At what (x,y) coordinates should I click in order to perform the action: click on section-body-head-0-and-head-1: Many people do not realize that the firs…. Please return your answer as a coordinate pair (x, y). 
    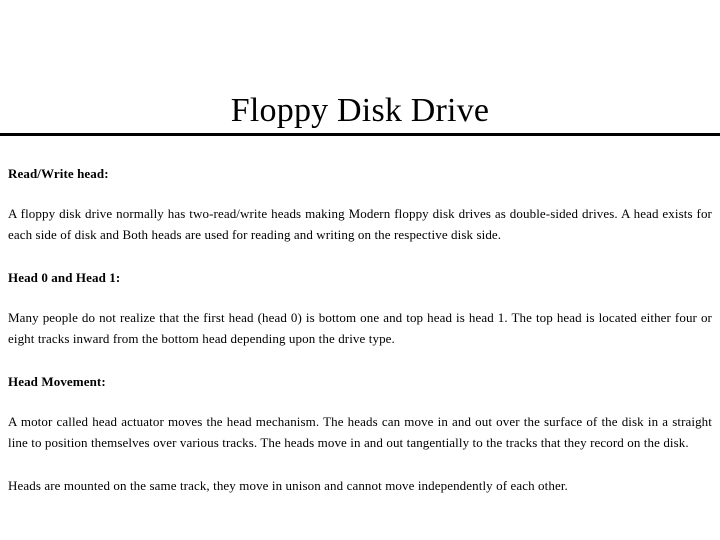
    Looking at the image, I should click on (360, 328).